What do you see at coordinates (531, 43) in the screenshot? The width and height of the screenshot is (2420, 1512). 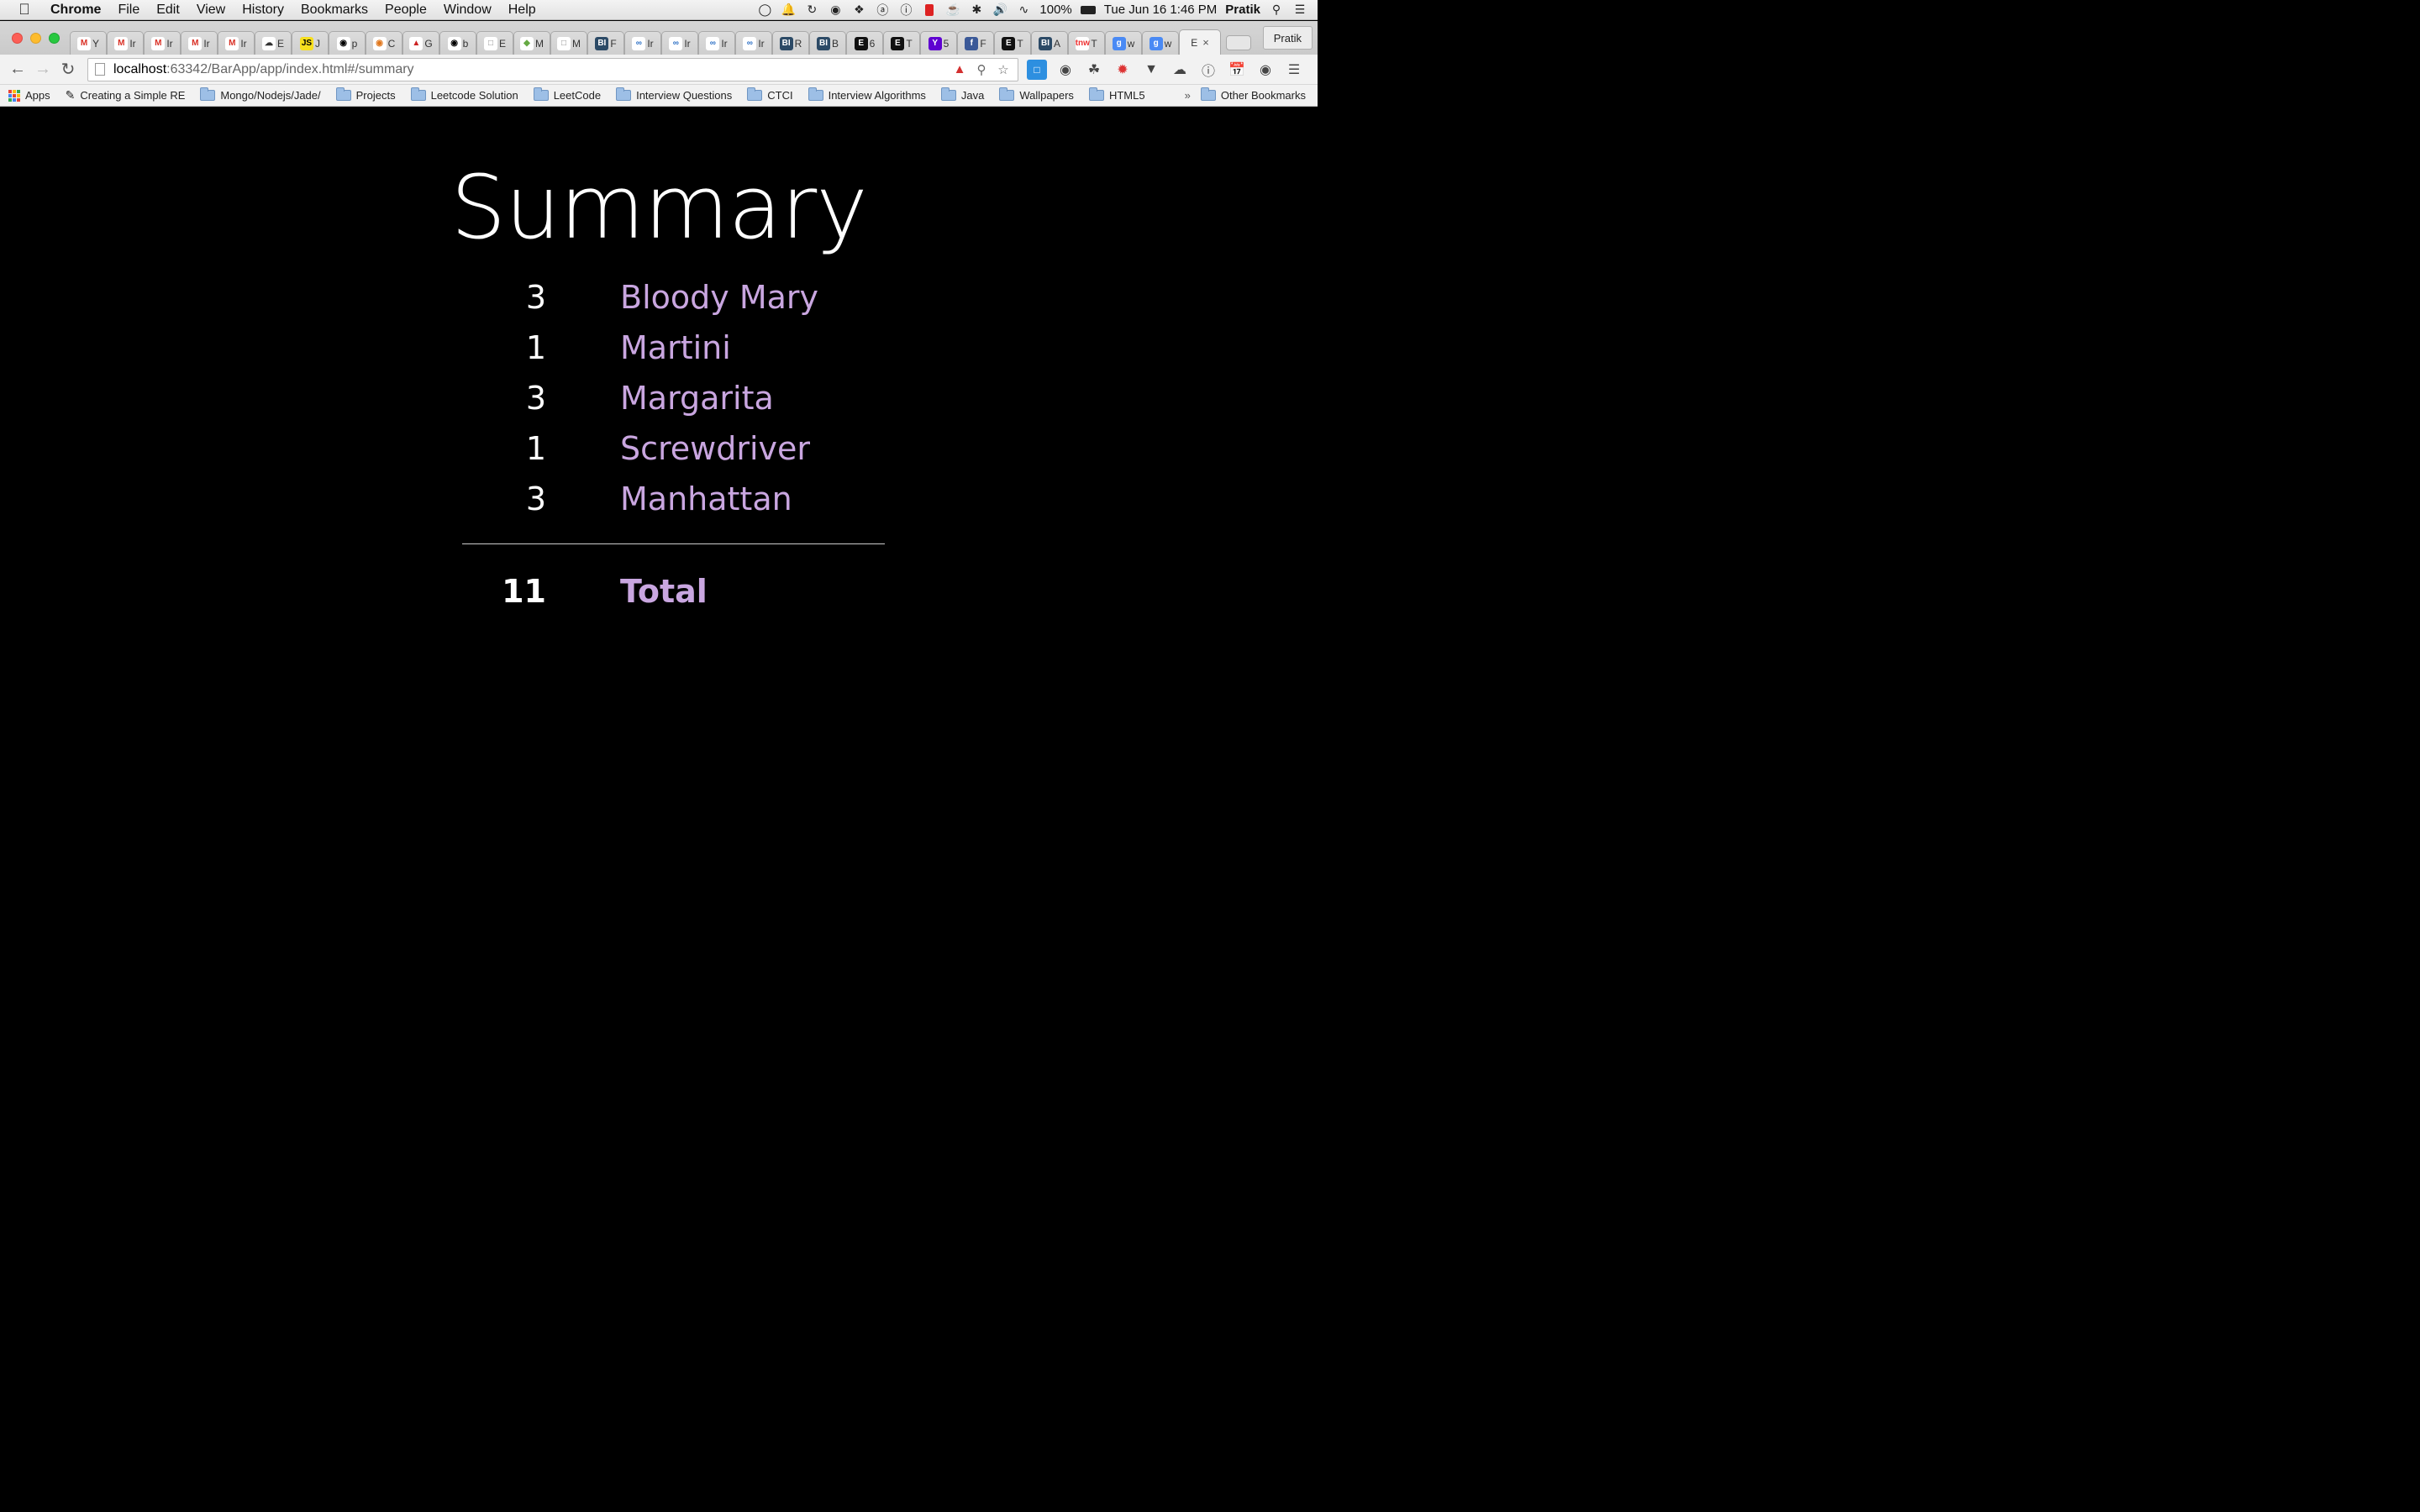 I see `browser-tab: ◆ M` at bounding box center [531, 43].